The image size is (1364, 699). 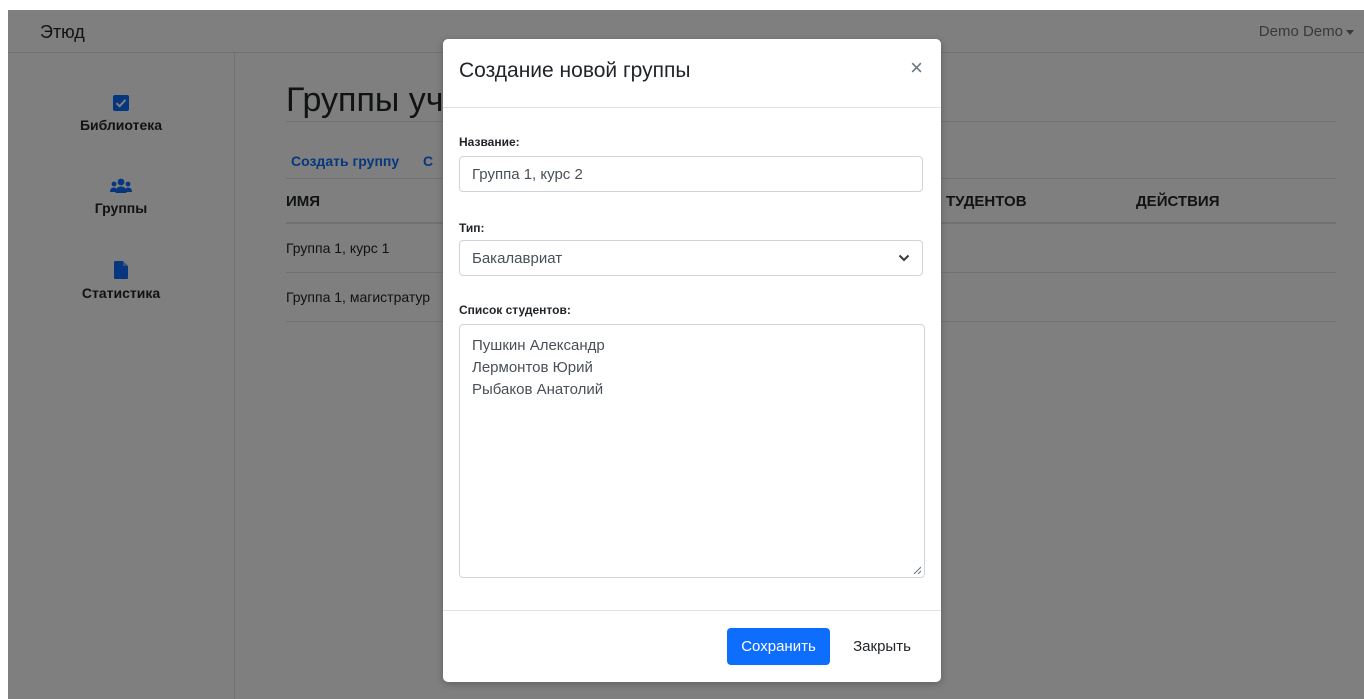 What do you see at coordinates (691, 258) in the screenshot?
I see `group-type-select: Бакалавриат` at bounding box center [691, 258].